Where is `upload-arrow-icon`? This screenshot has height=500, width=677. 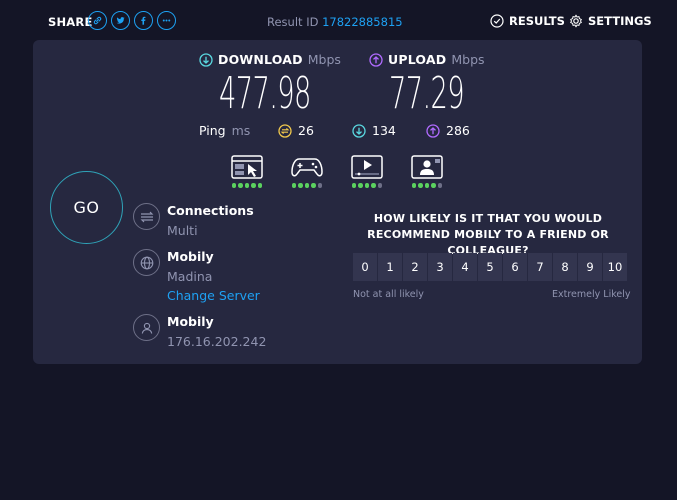
upload-arrow-icon is located at coordinates (376, 59).